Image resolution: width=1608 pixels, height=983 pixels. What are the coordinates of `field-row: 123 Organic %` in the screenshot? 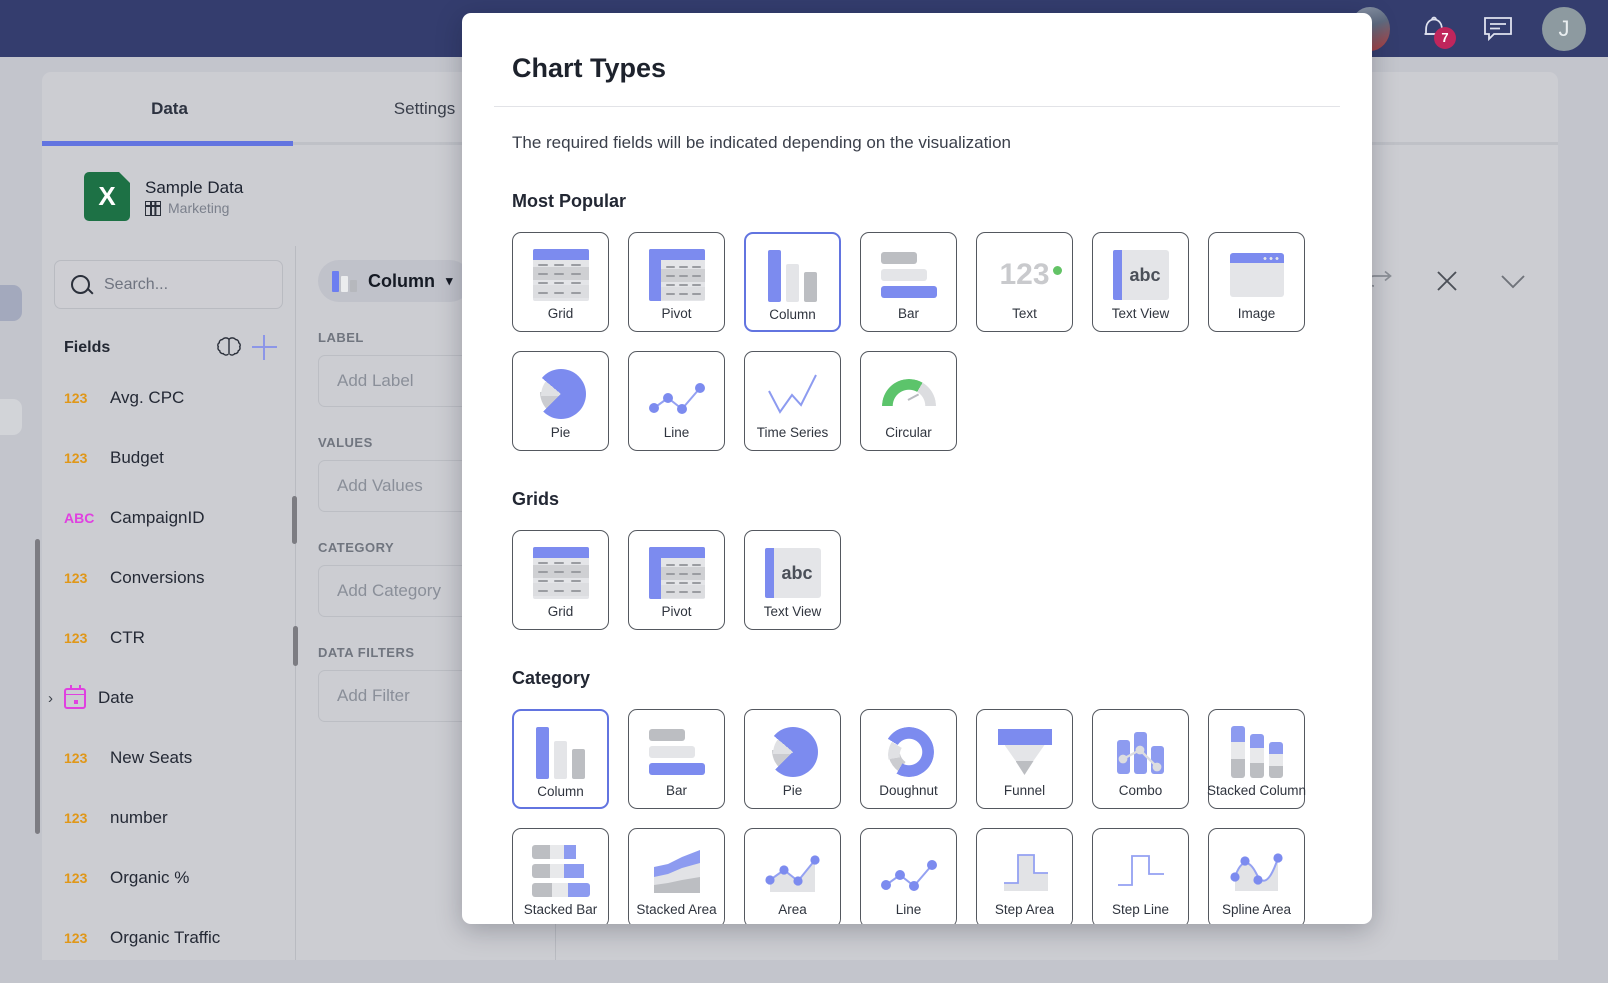 It's located at (168, 878).